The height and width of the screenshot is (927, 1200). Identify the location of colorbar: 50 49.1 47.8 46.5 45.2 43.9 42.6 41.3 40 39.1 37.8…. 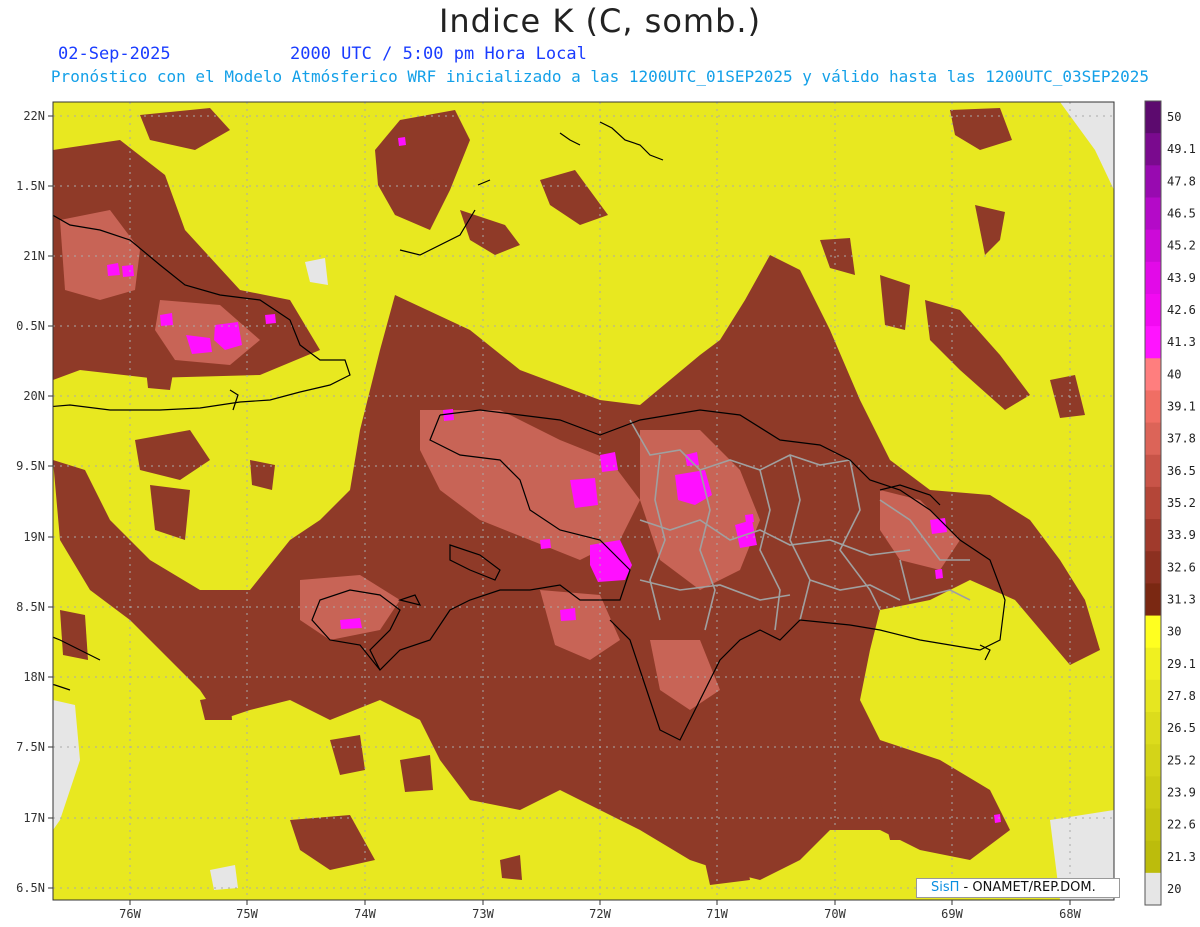
(1170, 503).